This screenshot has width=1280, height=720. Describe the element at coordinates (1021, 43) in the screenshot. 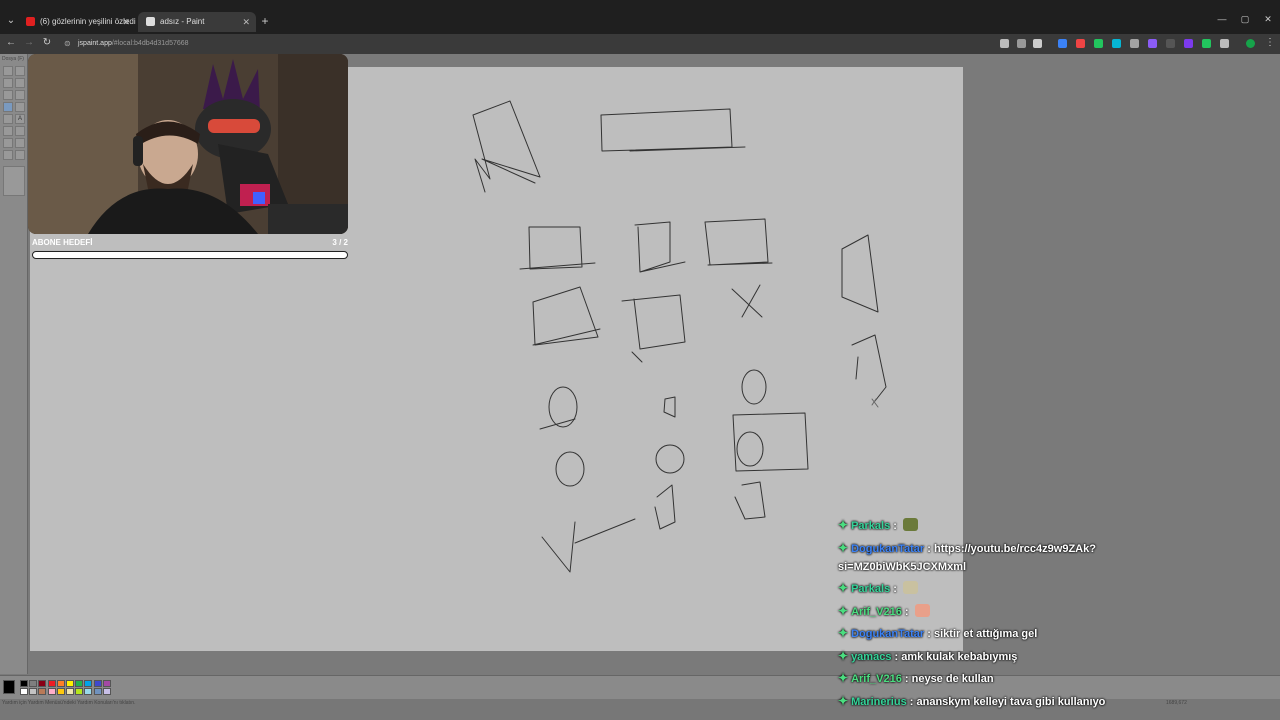

I see `eye-off-icon` at that location.